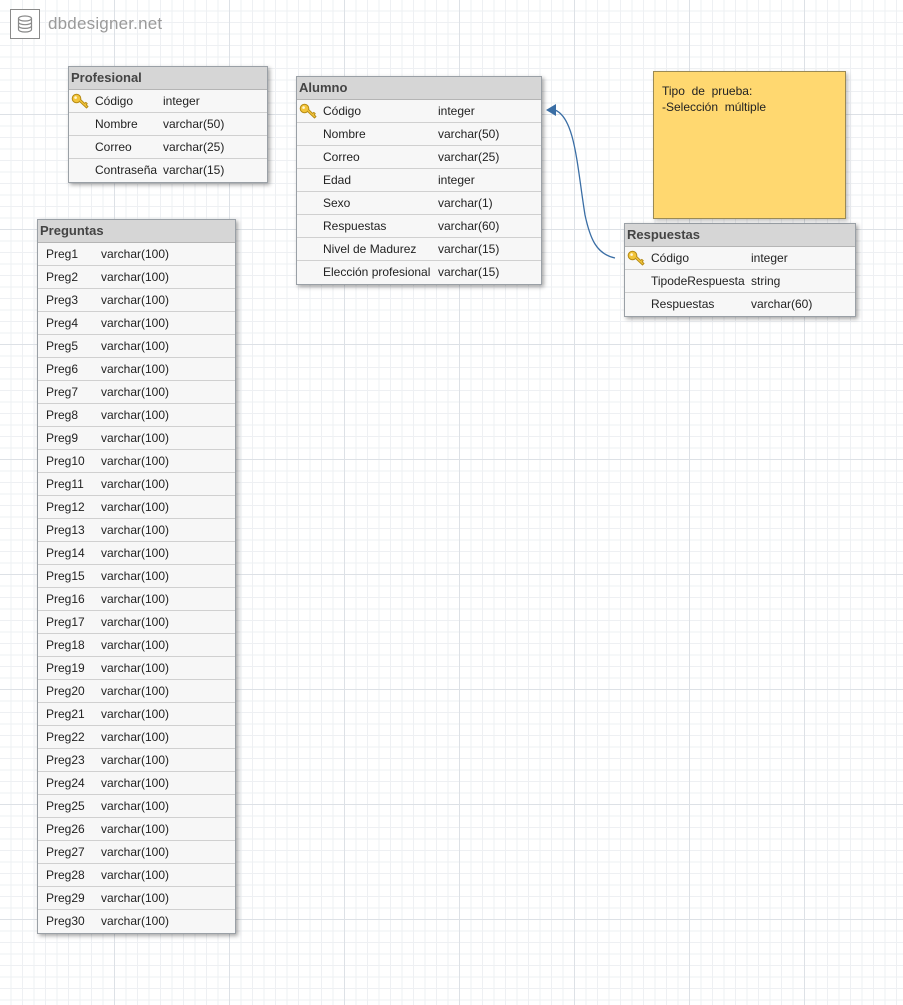  What do you see at coordinates (585, 184) in the screenshot?
I see `relationship-line` at bounding box center [585, 184].